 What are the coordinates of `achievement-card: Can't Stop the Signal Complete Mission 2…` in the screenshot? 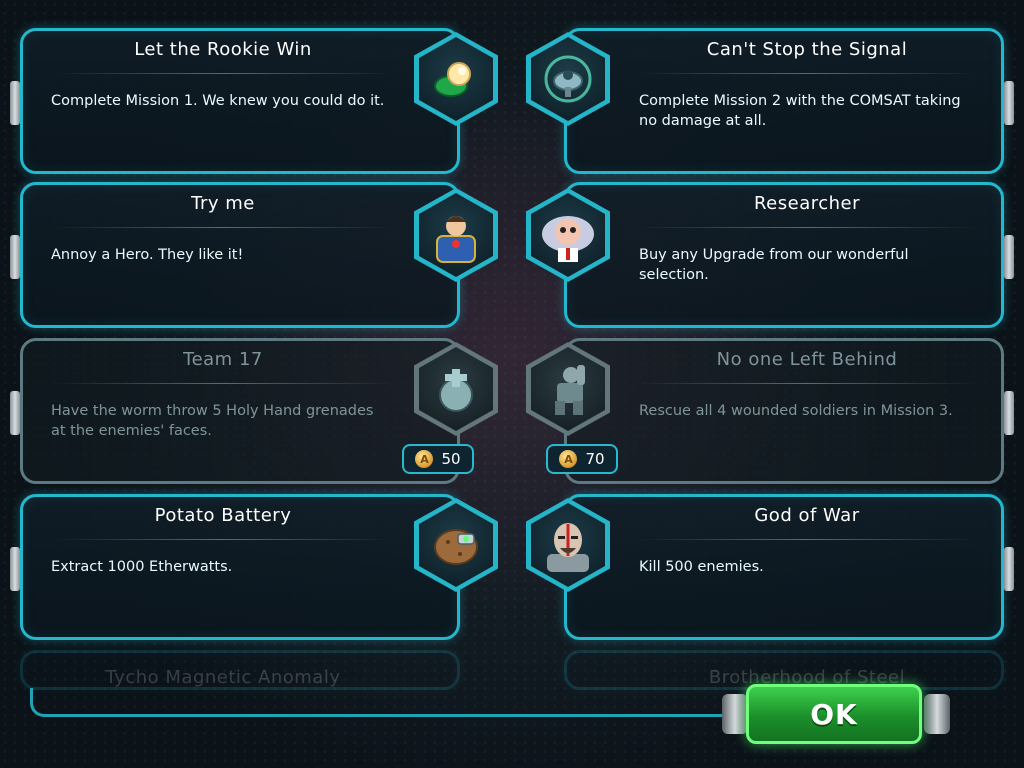 It's located at (789, 101).